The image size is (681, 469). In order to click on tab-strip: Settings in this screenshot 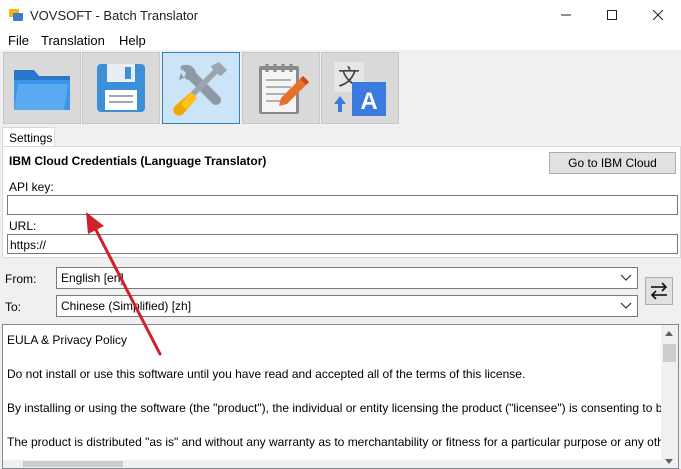, I will do `click(340, 136)`.